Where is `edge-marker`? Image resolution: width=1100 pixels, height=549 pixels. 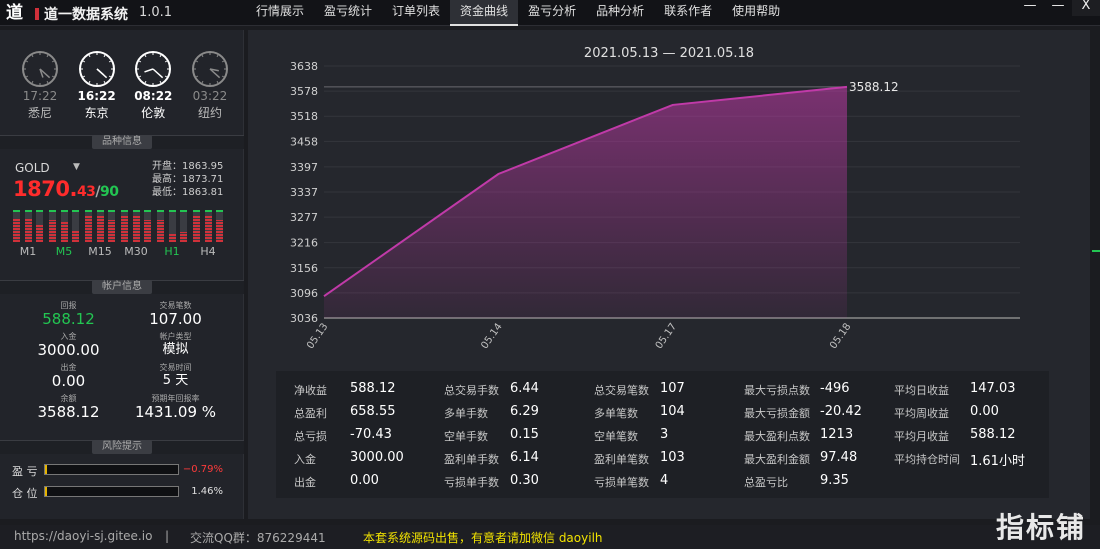
edge-marker is located at coordinates (1096, 251).